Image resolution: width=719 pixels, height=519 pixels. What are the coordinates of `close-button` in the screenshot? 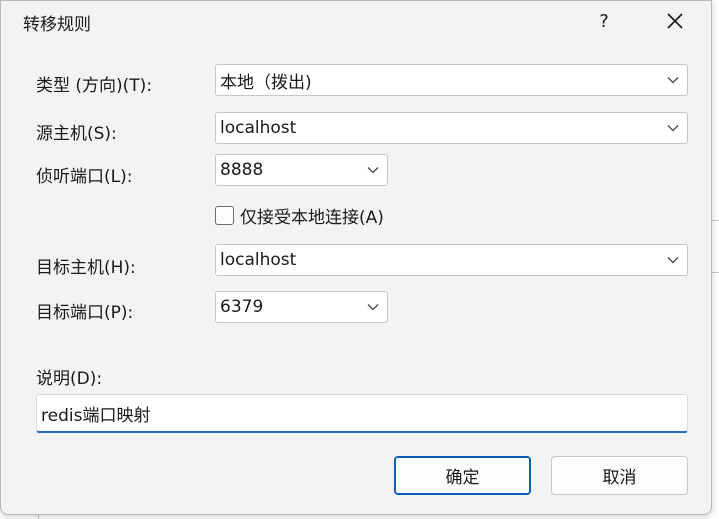 It's located at (675, 21).